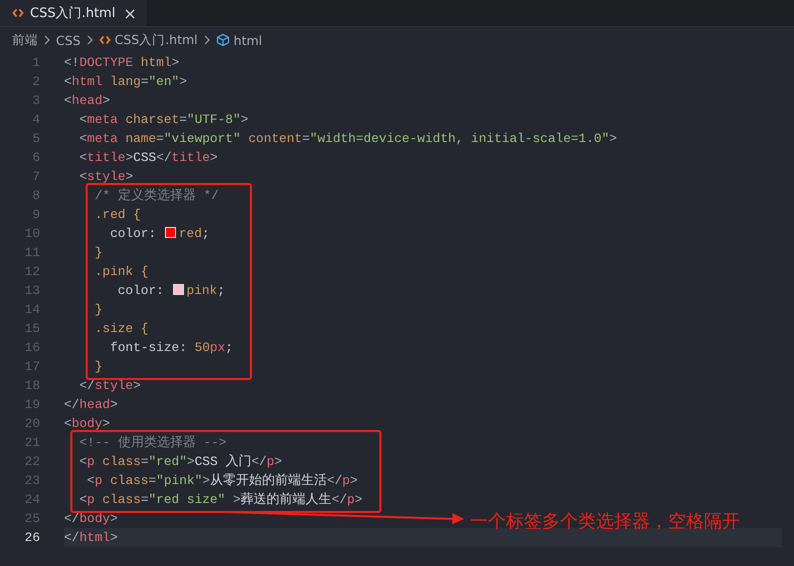  What do you see at coordinates (35, 63) in the screenshot?
I see `line-number: 1` at bounding box center [35, 63].